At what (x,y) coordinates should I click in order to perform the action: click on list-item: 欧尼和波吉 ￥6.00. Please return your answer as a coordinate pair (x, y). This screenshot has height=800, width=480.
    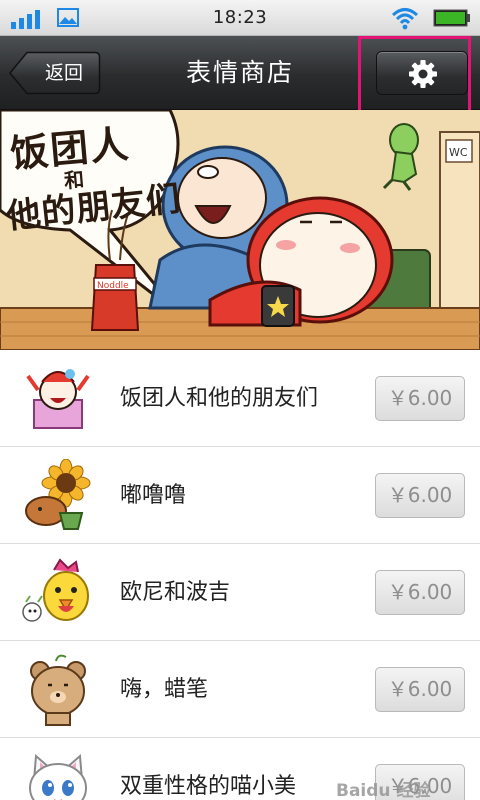
    Looking at the image, I should click on (240, 592).